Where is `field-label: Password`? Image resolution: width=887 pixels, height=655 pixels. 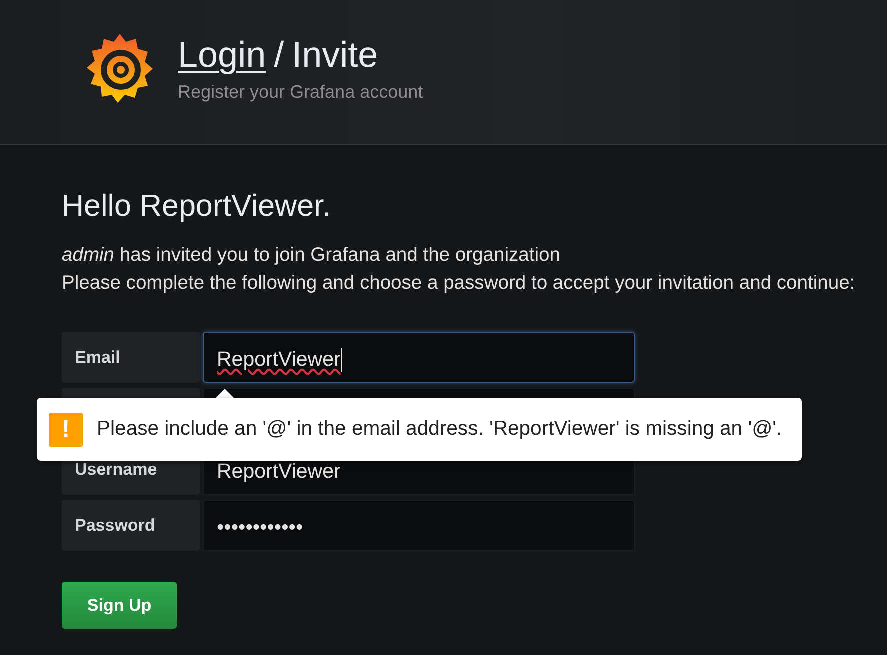 field-label: Password is located at coordinates (131, 525).